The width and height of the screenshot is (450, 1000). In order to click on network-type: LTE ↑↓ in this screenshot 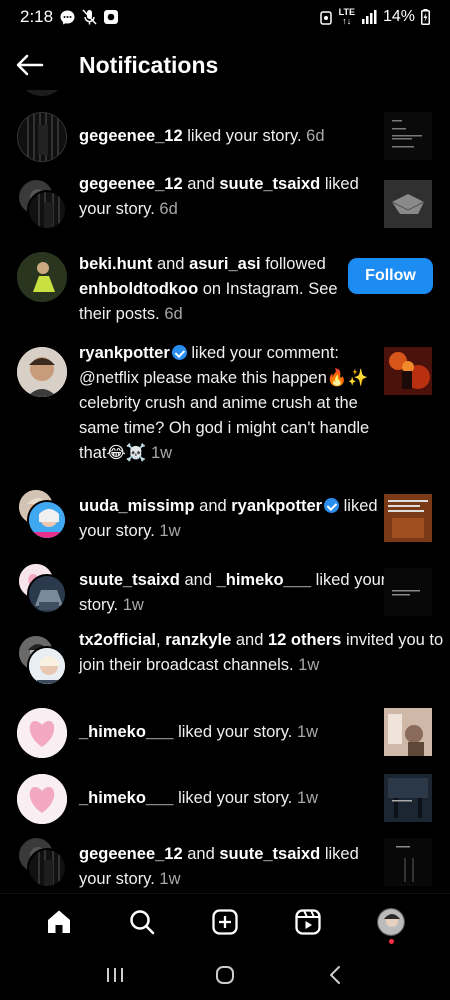, I will do `click(346, 16)`.